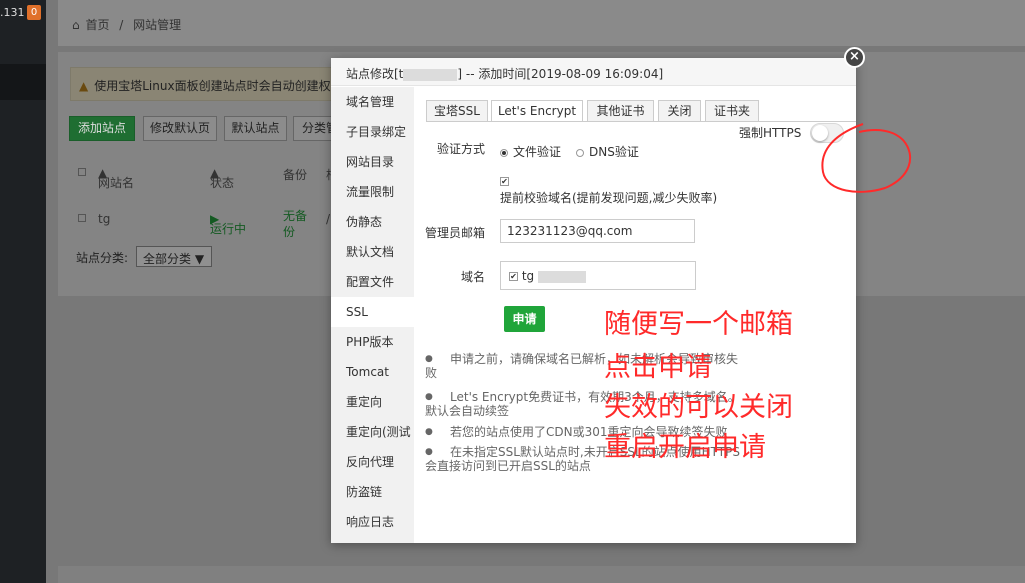  I want to click on tab-close: 关闭, so click(679, 111).